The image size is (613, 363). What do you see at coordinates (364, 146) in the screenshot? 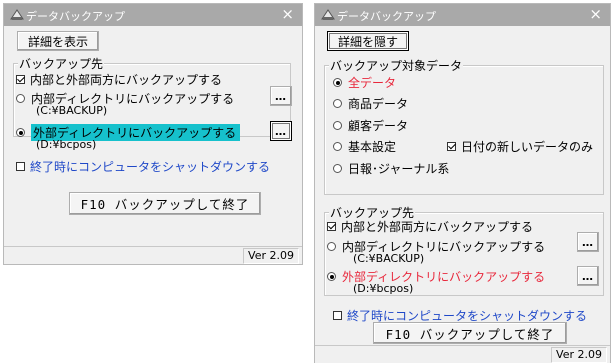
I see `basic-settings-radio: 基本設定` at bounding box center [364, 146].